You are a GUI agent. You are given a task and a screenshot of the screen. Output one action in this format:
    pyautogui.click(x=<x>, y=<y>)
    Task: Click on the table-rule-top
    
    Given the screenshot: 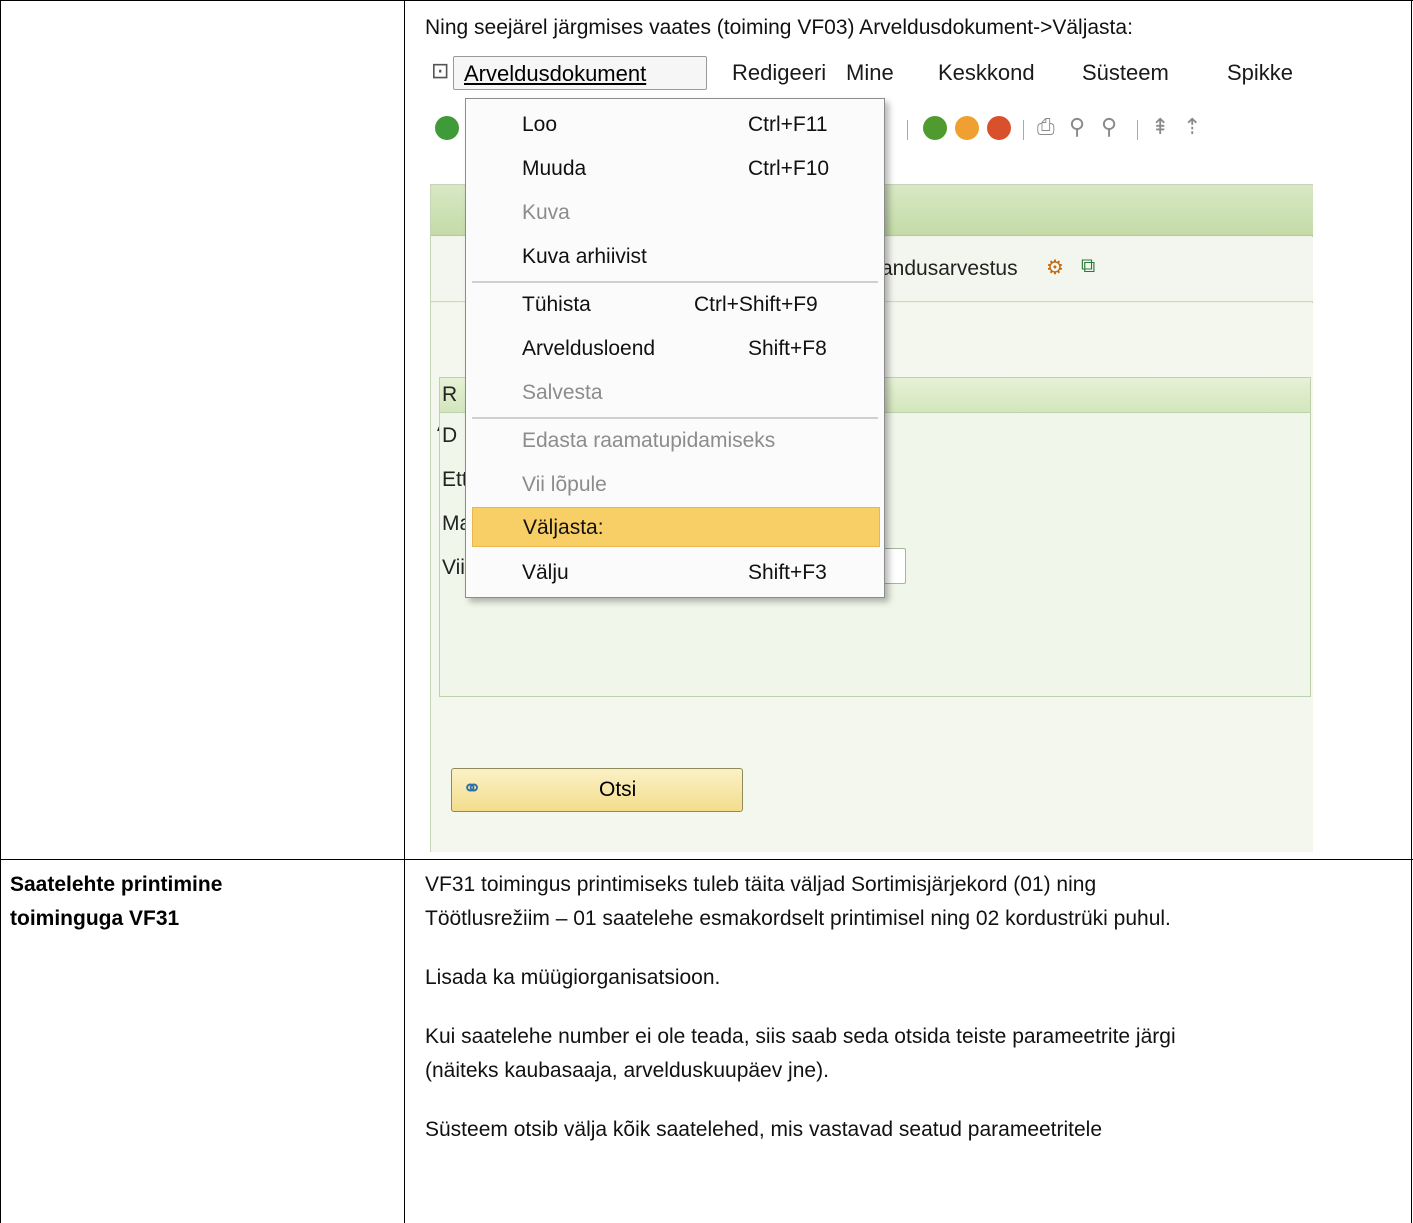 What is the action you would take?
    pyautogui.click(x=706, y=0)
    